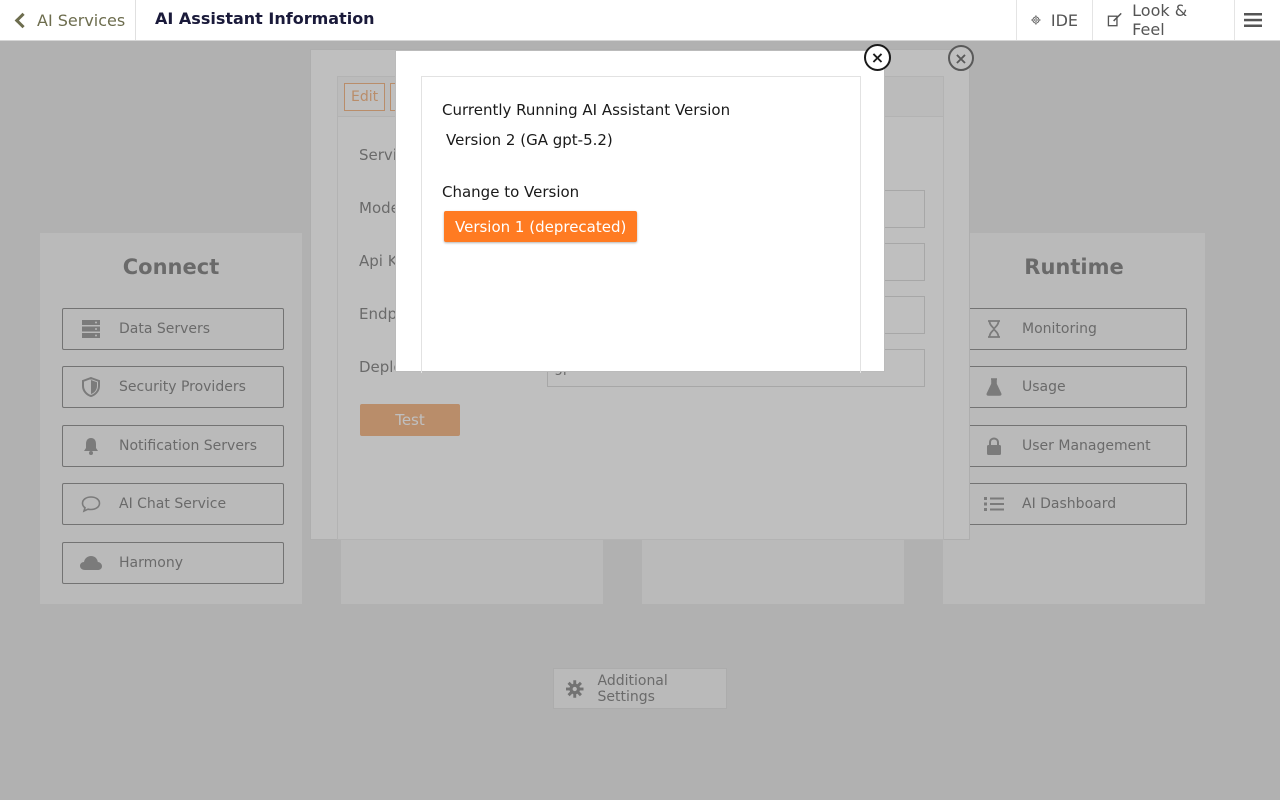 This screenshot has height=800, width=1280. I want to click on gear-icon, so click(1036, 20).